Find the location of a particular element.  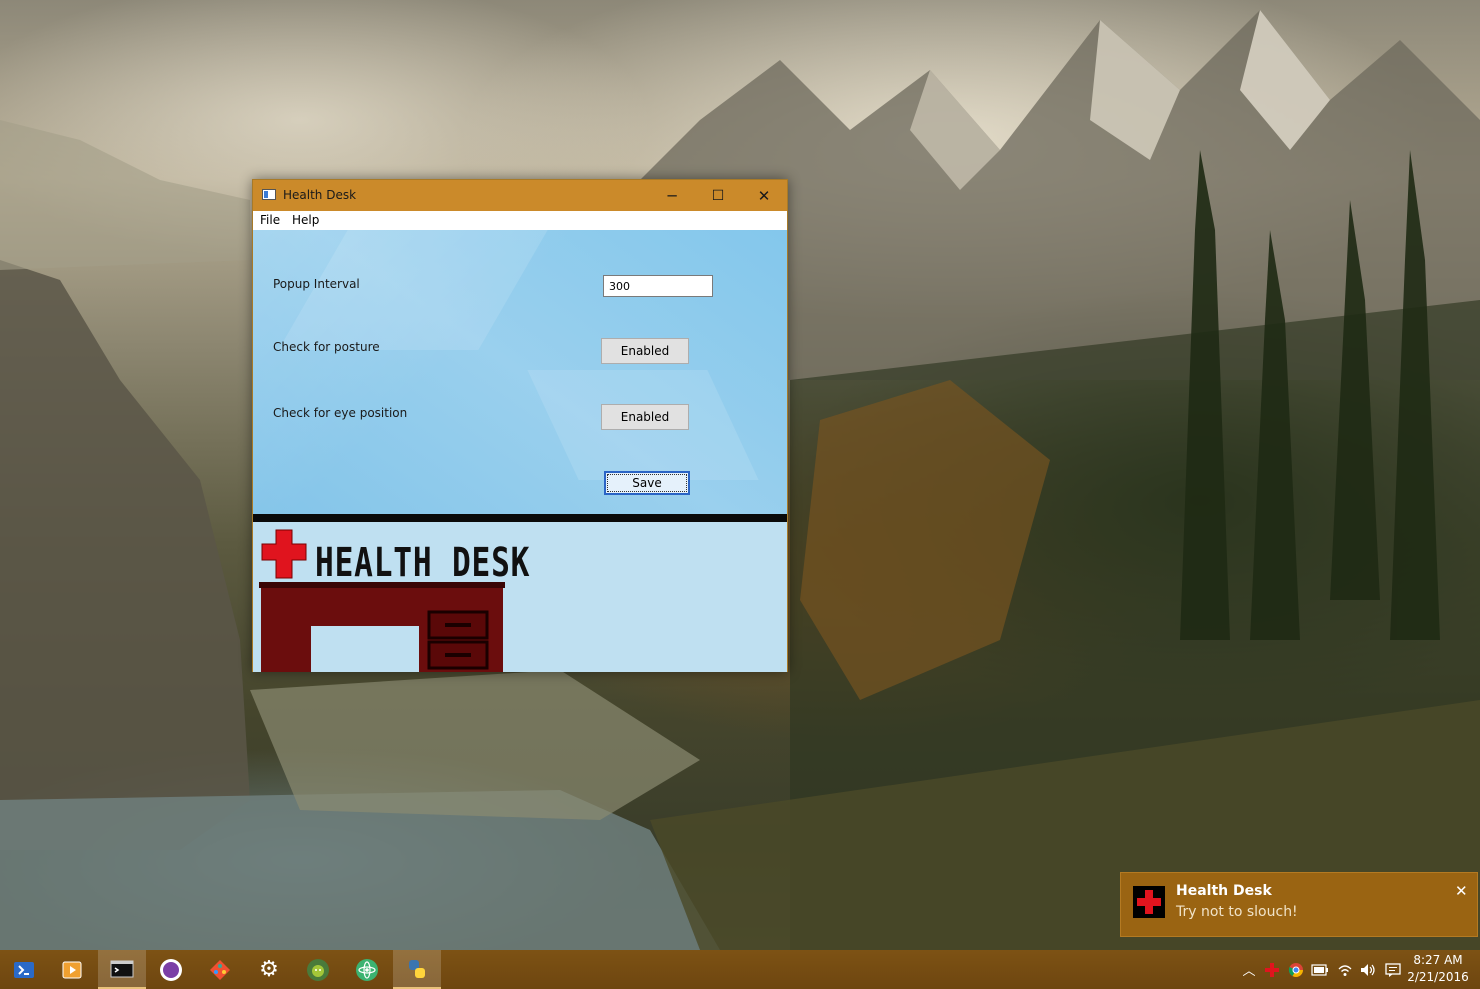

taskbar-clock: 8:27 AM 2/21/2016 is located at coordinates (1438, 969).